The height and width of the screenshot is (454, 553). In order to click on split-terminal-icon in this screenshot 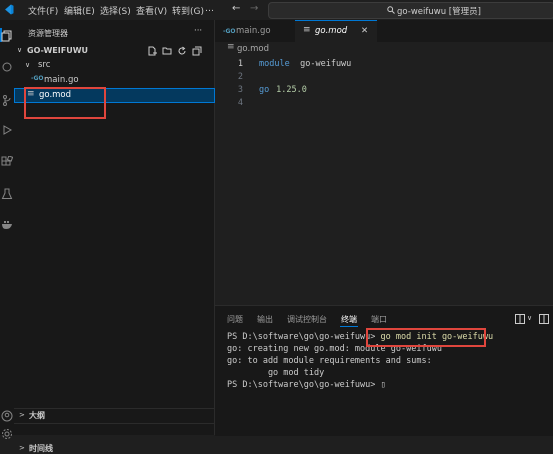, I will do `click(544, 319)`.